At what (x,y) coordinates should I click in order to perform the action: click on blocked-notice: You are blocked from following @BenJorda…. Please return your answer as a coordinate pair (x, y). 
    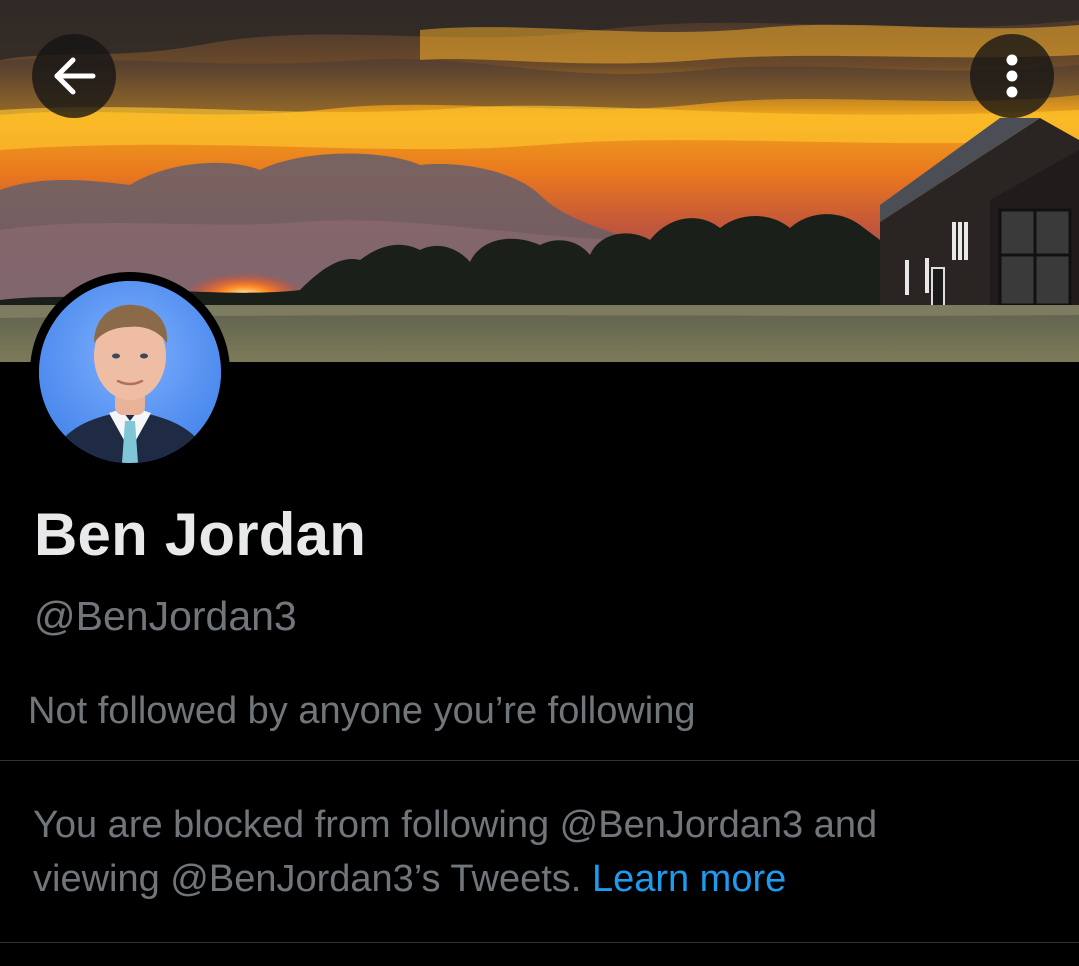
    Looking at the image, I should click on (543, 852).